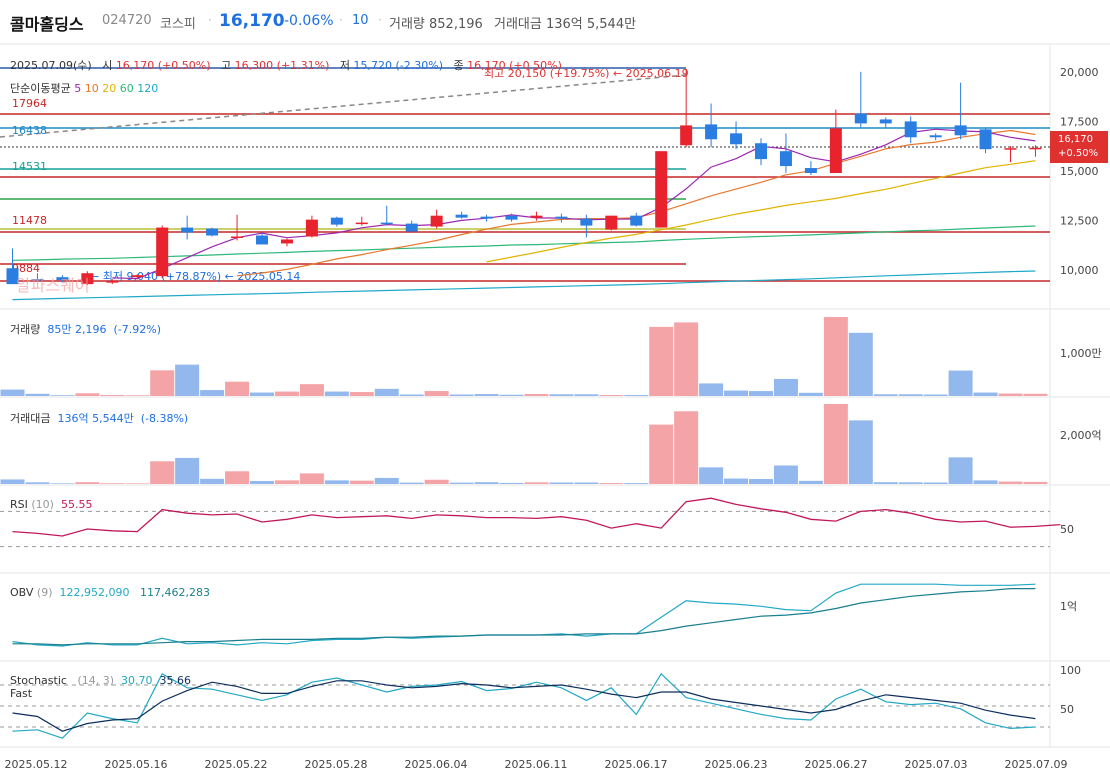 This screenshot has height=778, width=1110. I want to click on x-axis-date: 2025.07.09, so click(1036, 764).